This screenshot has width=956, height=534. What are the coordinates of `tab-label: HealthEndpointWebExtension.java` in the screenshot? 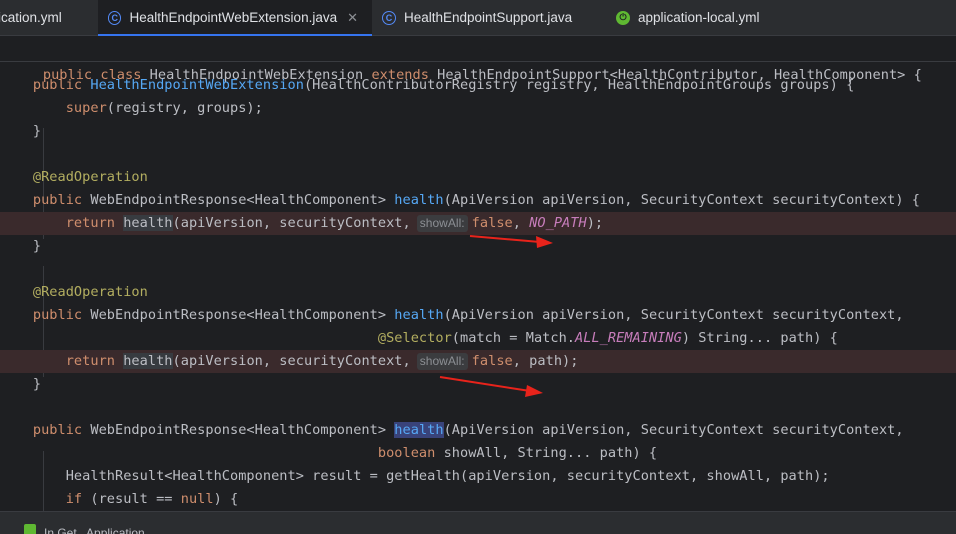 It's located at (233, 17).